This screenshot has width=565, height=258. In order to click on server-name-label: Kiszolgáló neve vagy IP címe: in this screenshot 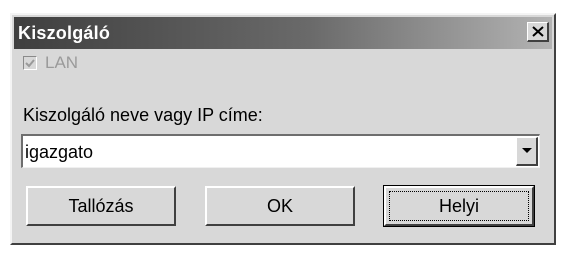, I will do `click(143, 115)`.